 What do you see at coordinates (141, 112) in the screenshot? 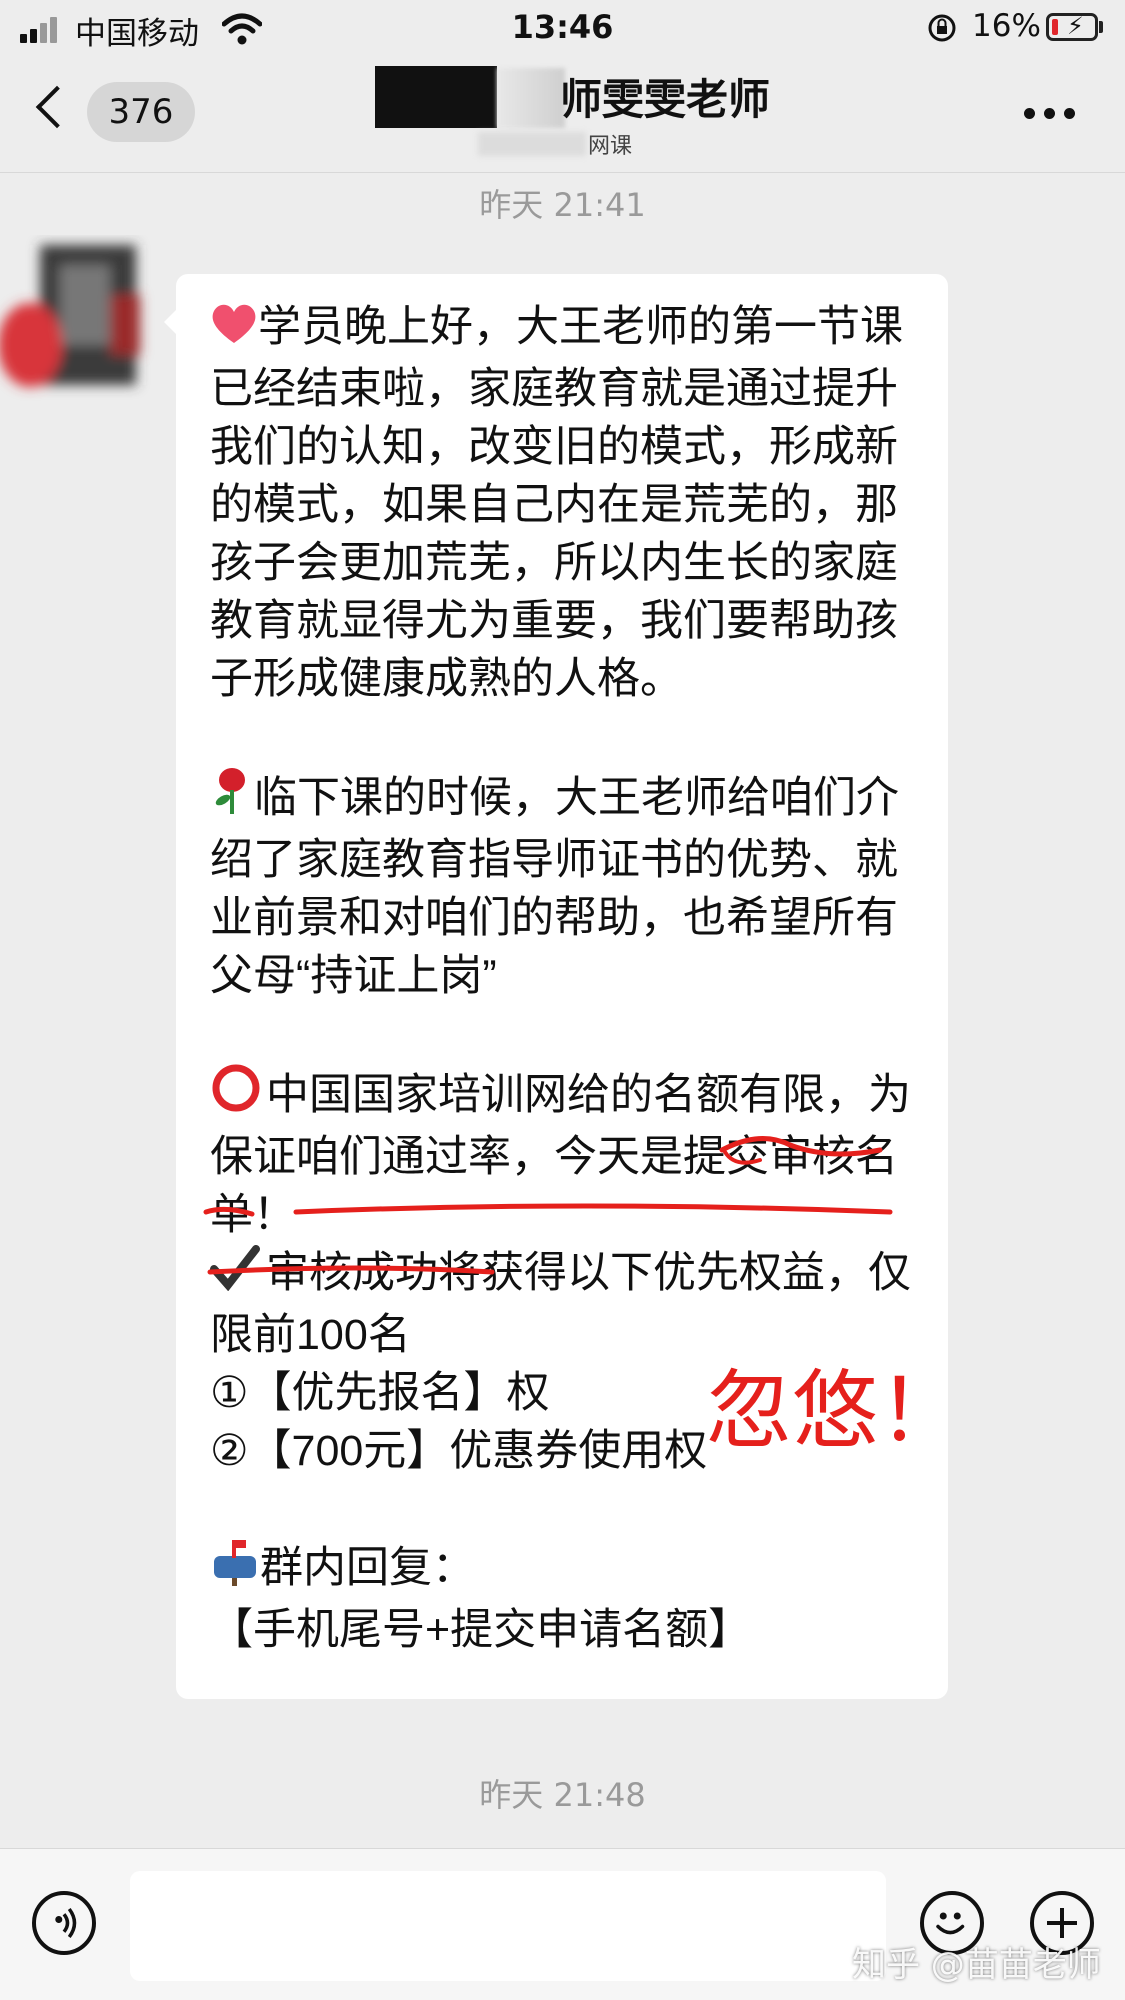
I see `unread-count-badge: 376` at bounding box center [141, 112].